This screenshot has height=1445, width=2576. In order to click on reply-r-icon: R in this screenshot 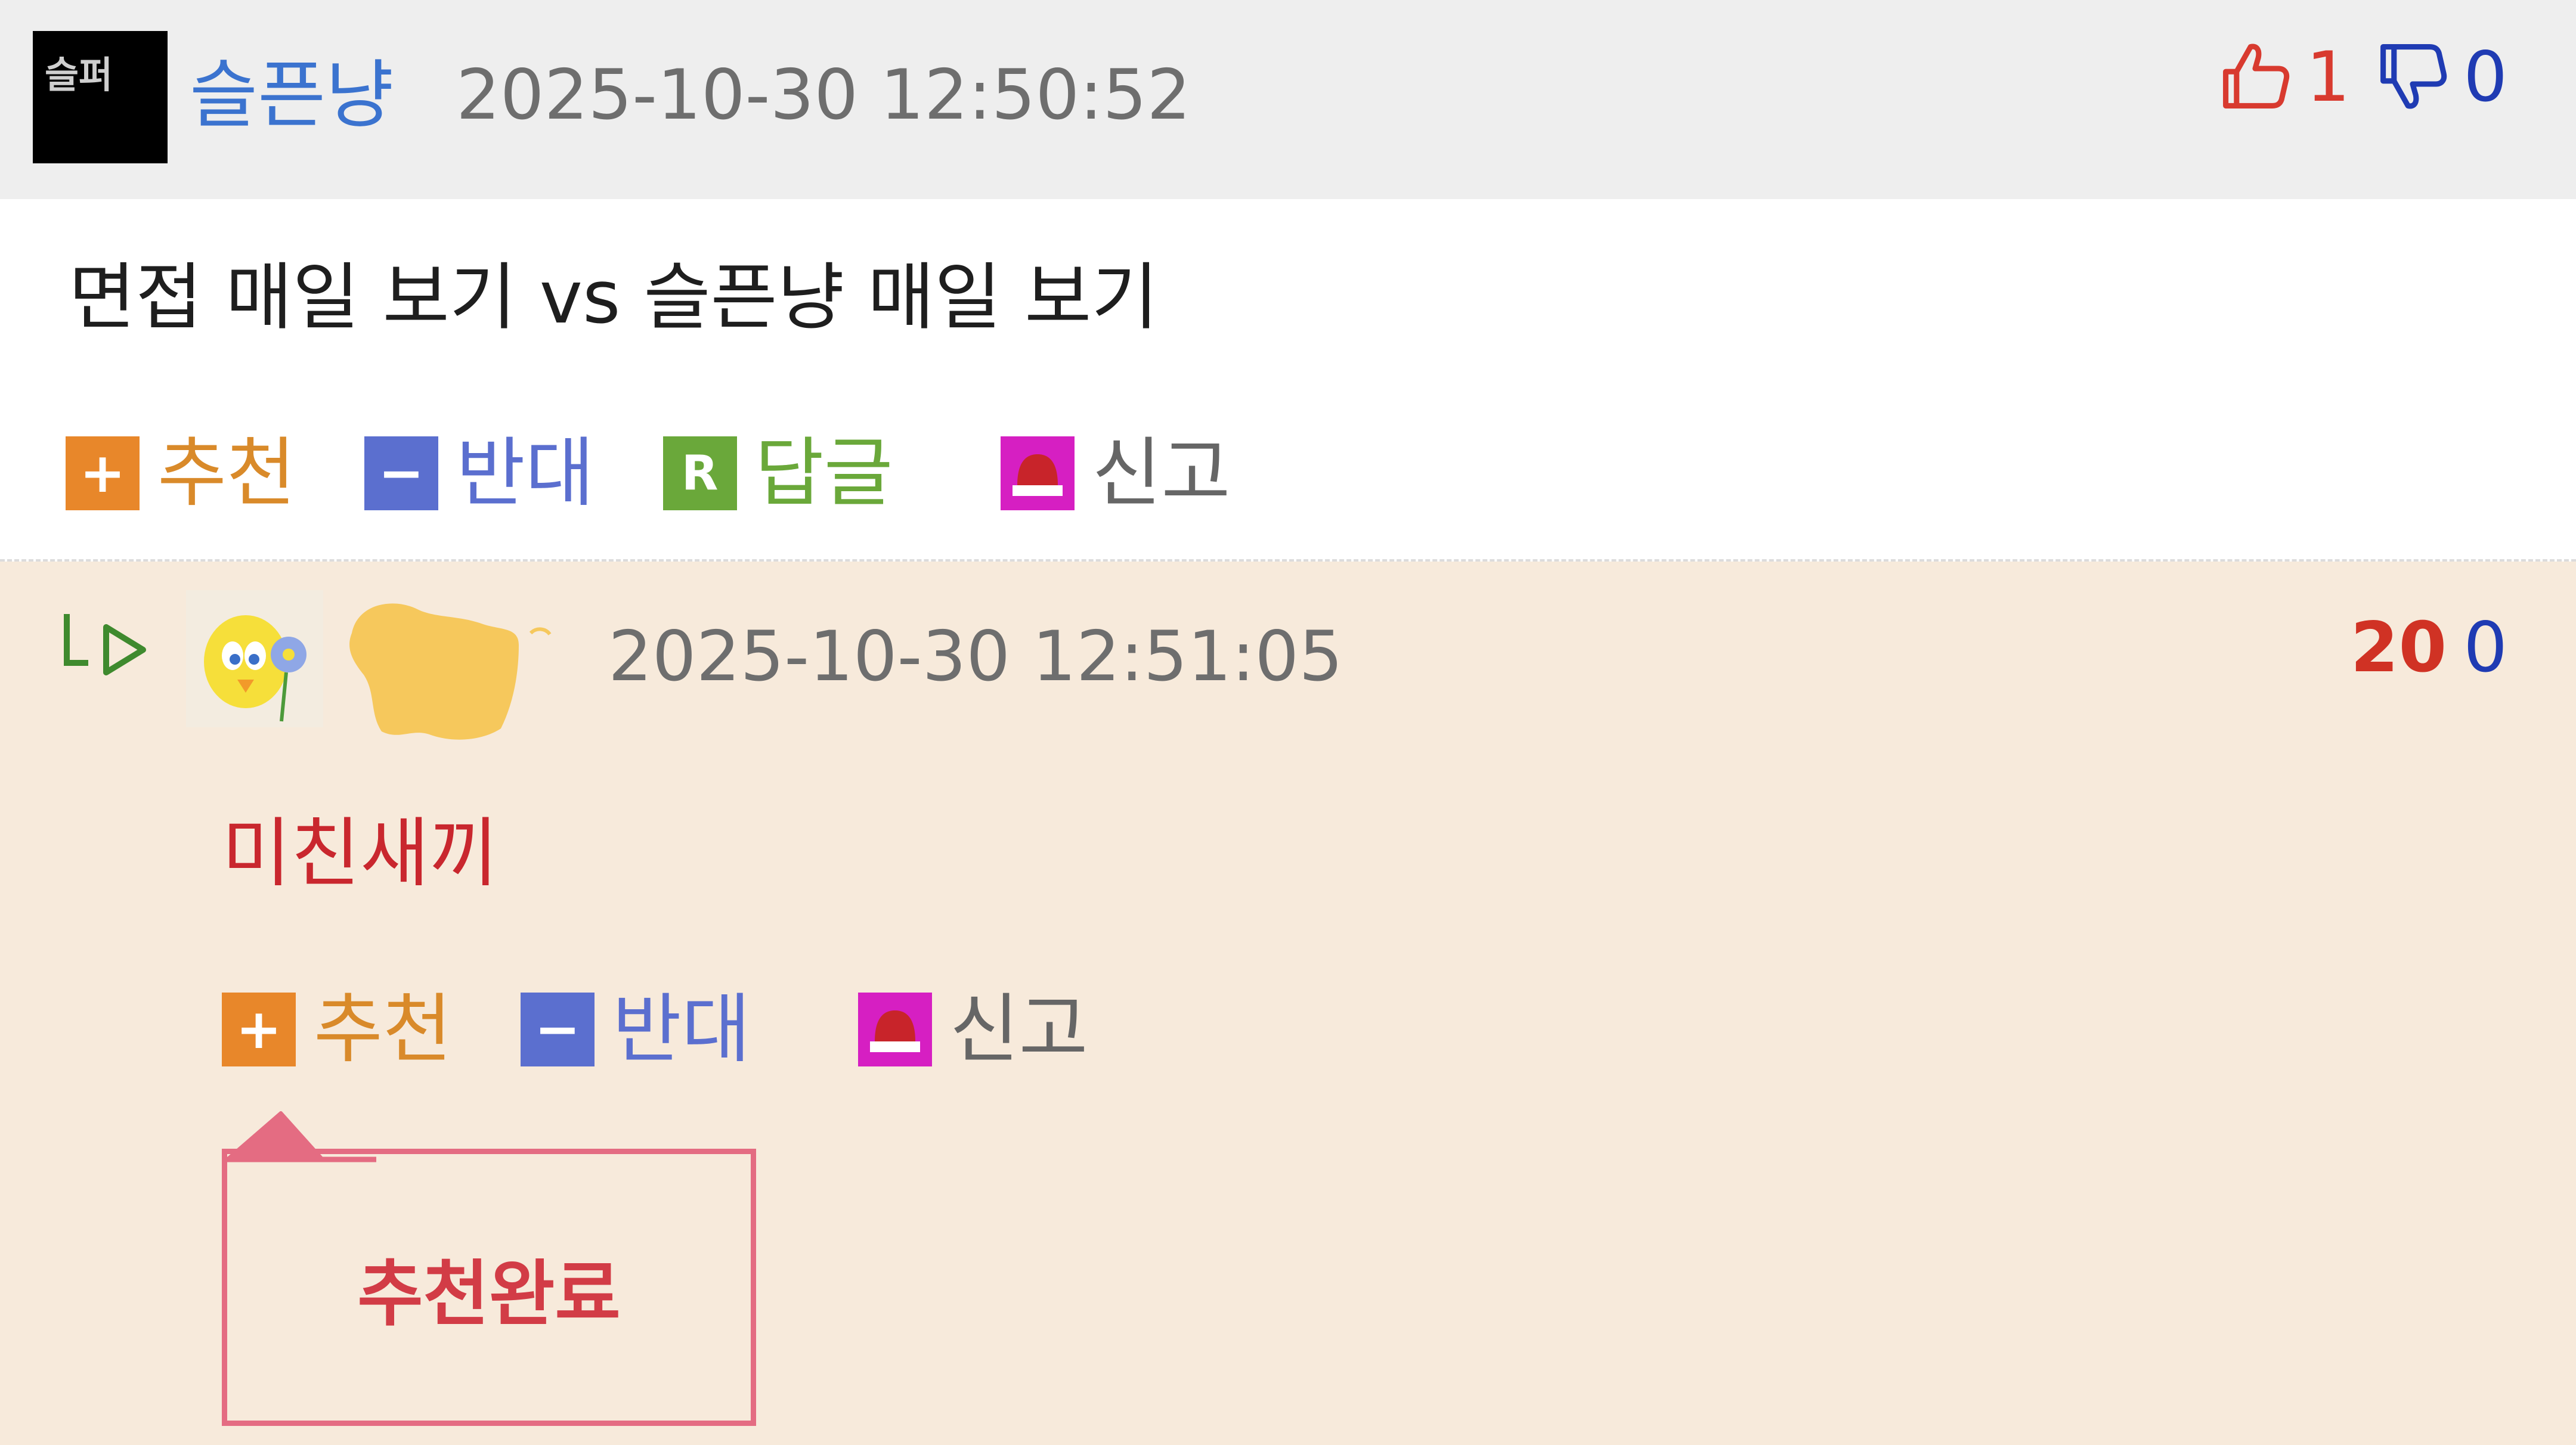, I will do `click(699, 473)`.